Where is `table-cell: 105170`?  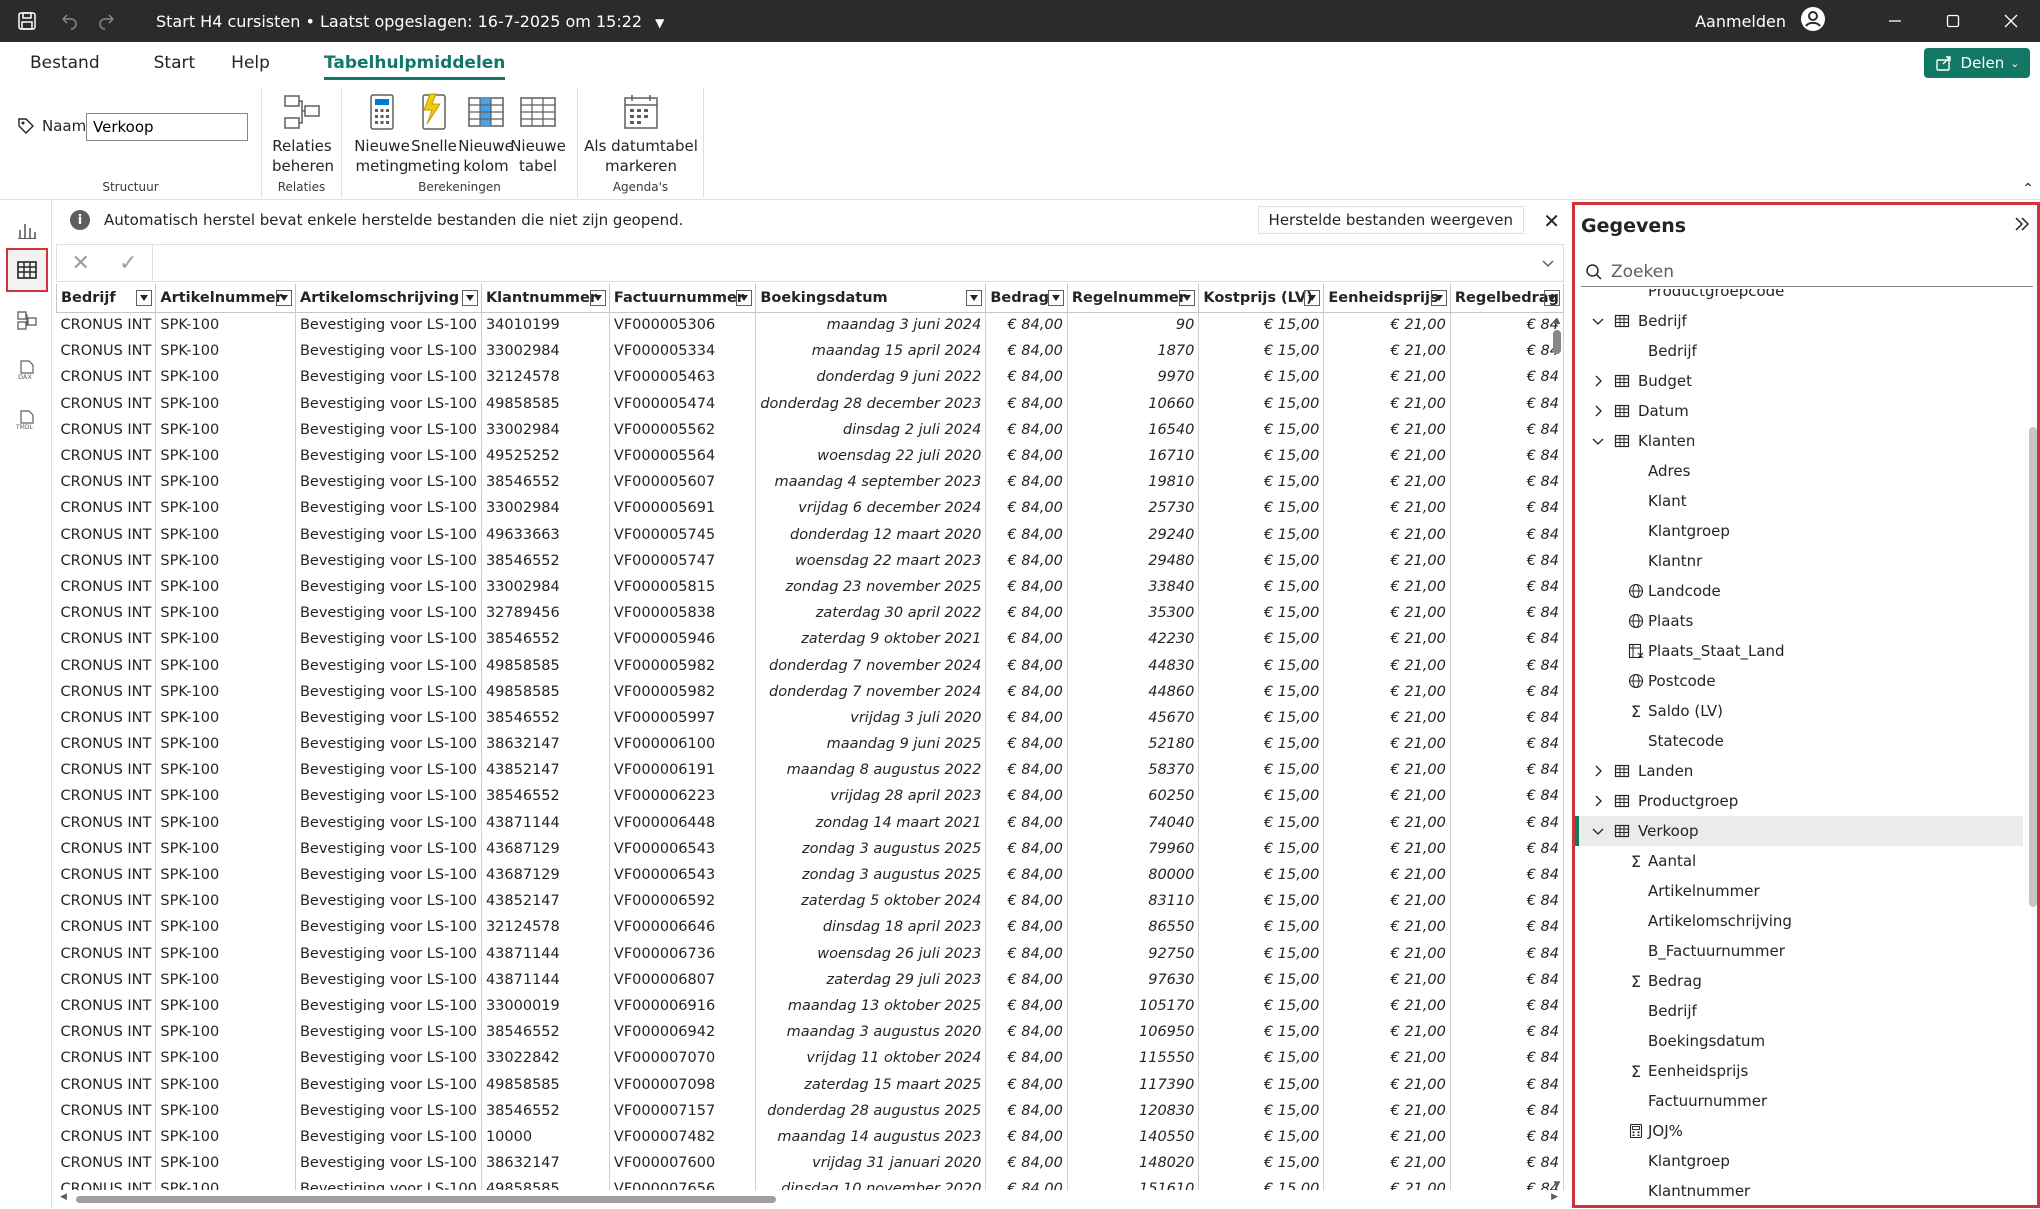
table-cell: 105170 is located at coordinates (1133, 1006).